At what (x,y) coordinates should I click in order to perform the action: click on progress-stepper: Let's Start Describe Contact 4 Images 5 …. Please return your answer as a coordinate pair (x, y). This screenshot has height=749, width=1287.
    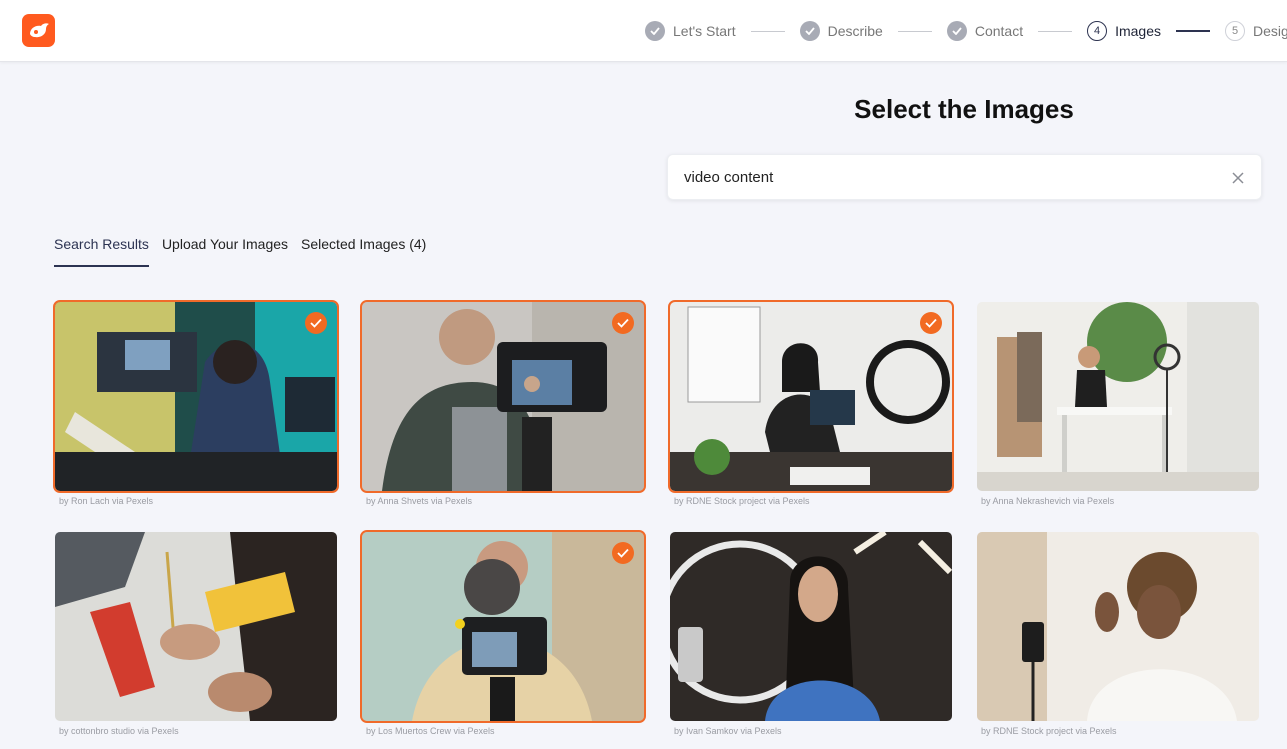
    Looking at the image, I should click on (966, 31).